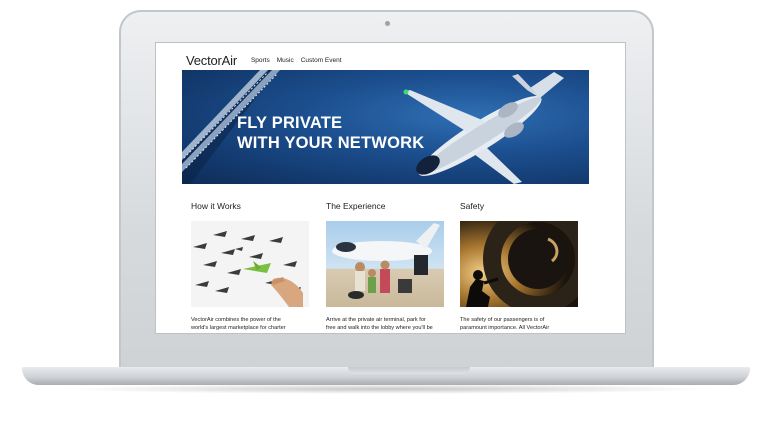  Describe the element at coordinates (238, 328) in the screenshot. I see `section-text-line: world's largest marketplace for charter` at that location.